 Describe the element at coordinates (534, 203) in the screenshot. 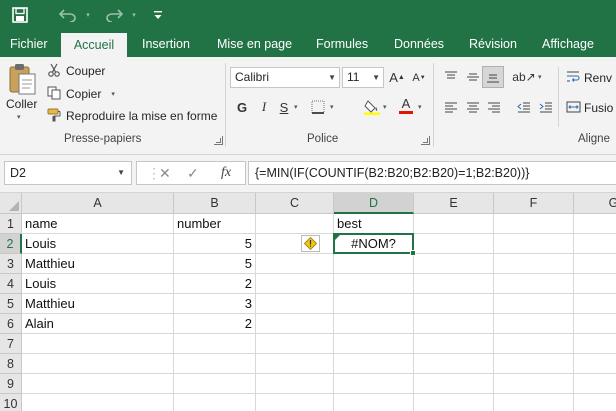

I see `column-header-f: F` at that location.